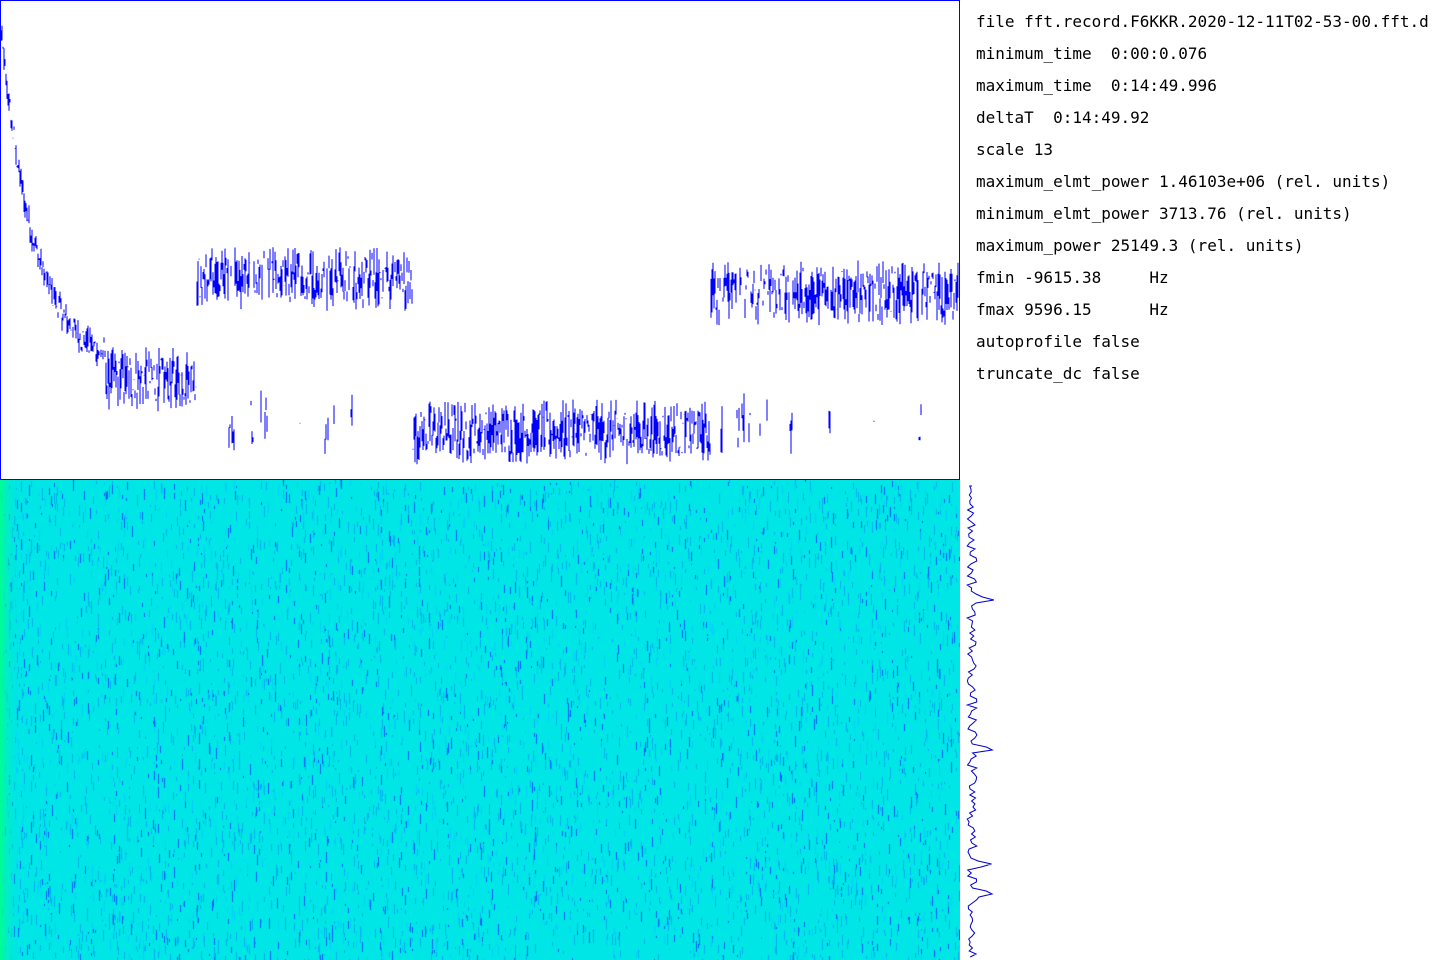 The height and width of the screenshot is (960, 1440). What do you see at coordinates (1072, 277) in the screenshot?
I see `info-fmin: fmin -9615.38 Hz` at bounding box center [1072, 277].